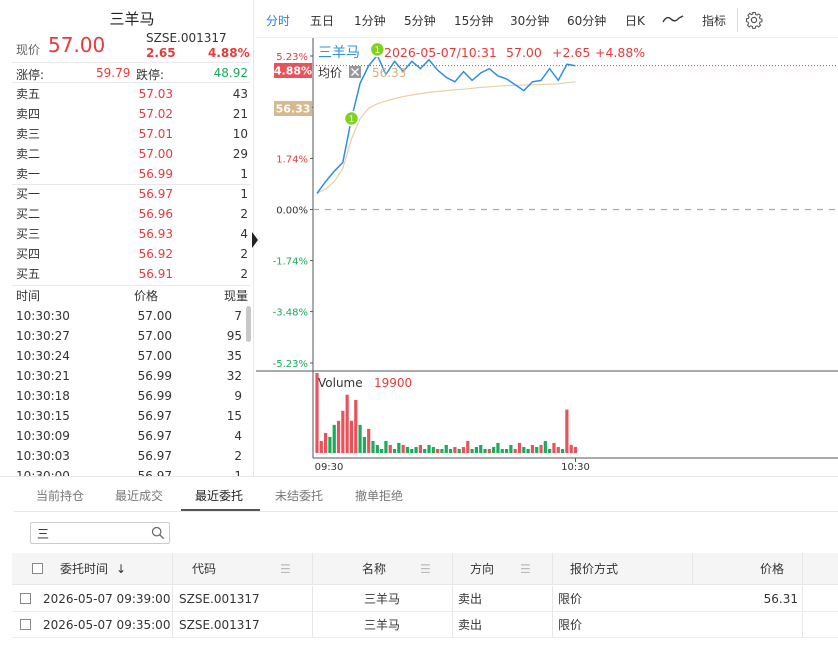 This screenshot has width=838, height=655. What do you see at coordinates (370, 20) in the screenshot?
I see `period-tab-1min: 1分钟` at bounding box center [370, 20].